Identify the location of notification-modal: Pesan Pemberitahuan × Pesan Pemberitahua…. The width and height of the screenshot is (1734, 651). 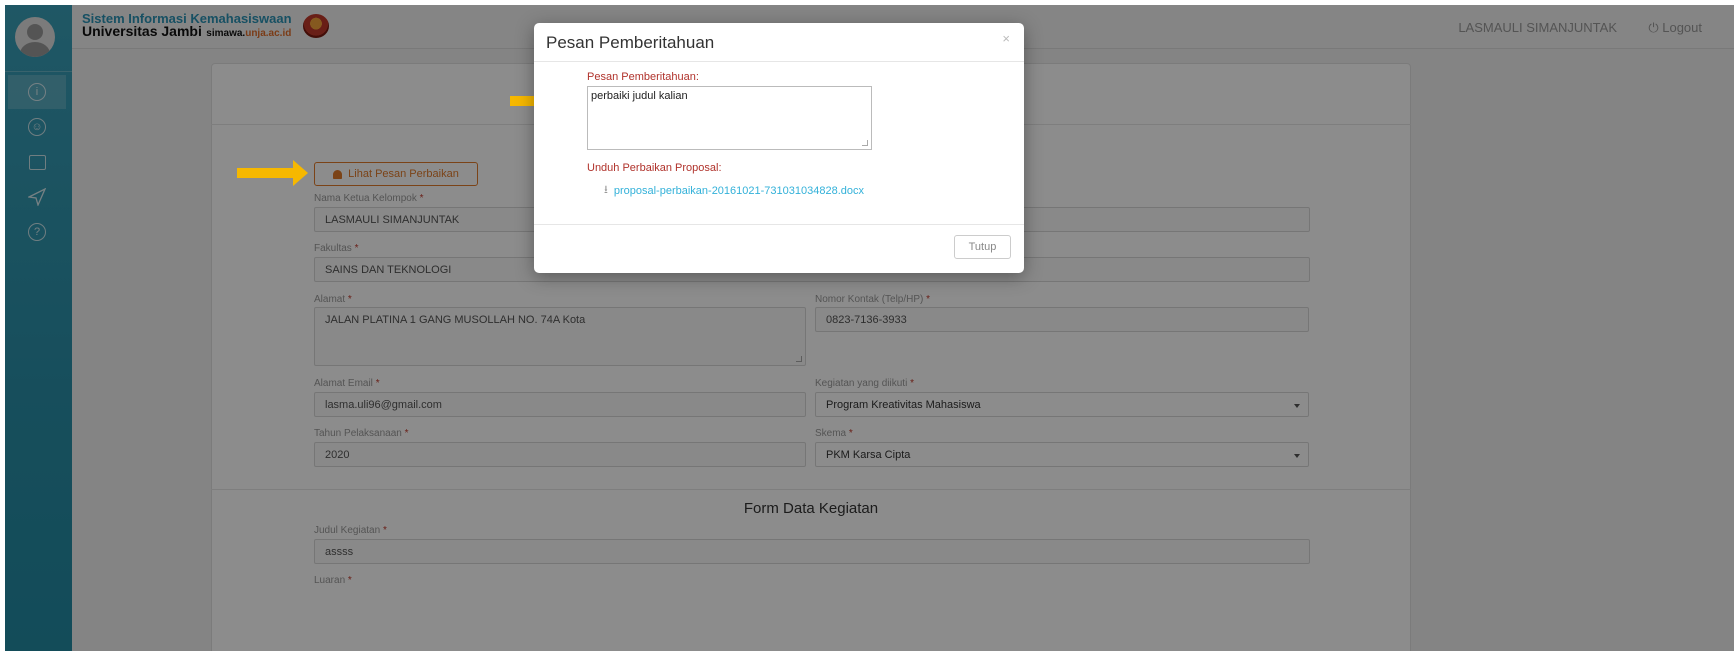
(779, 148).